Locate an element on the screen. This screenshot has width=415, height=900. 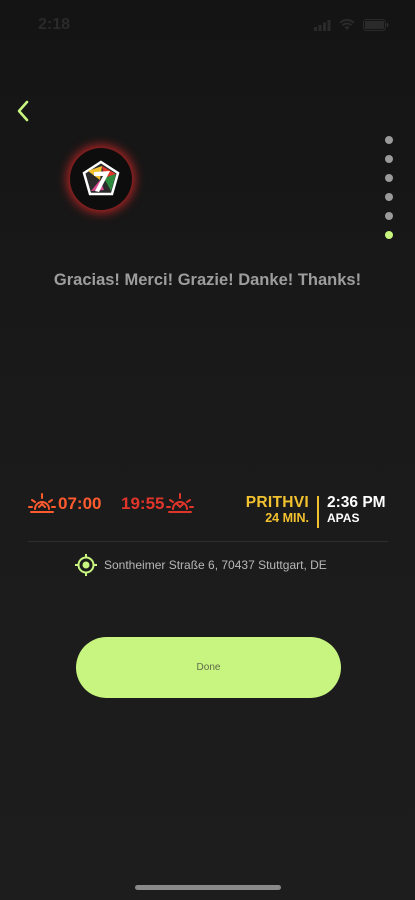
horizontal-divider is located at coordinates (208, 541).